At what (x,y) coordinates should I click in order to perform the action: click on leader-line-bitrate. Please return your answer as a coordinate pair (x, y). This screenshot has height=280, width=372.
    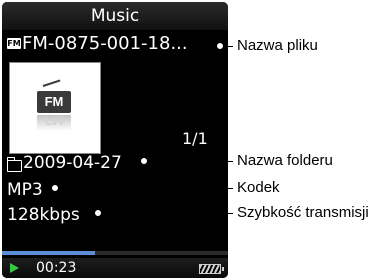
    Looking at the image, I should click on (166, 213).